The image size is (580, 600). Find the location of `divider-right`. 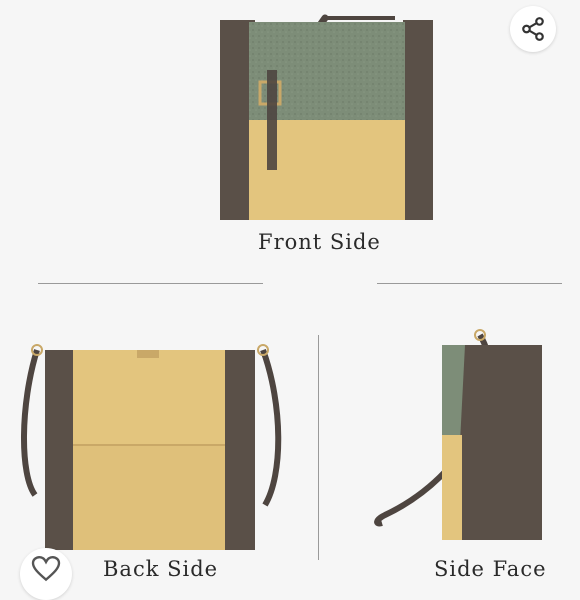

divider-right is located at coordinates (469, 283).